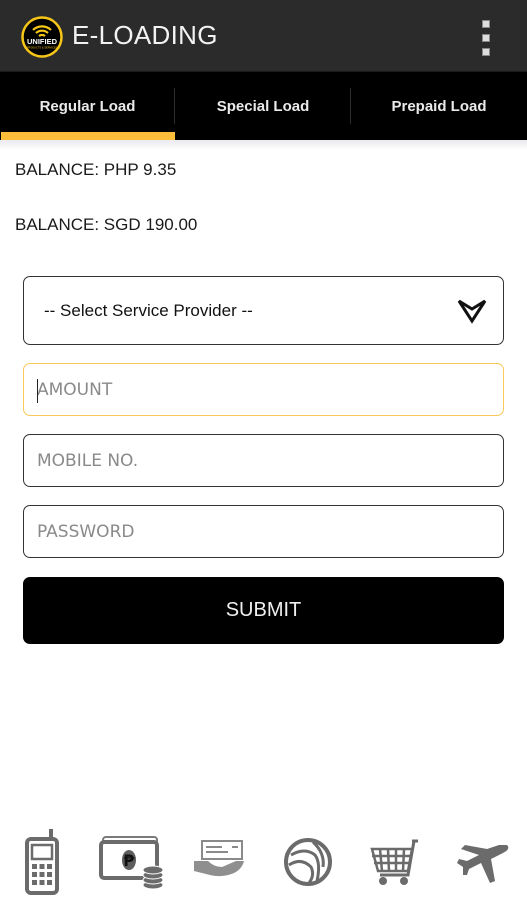 The width and height of the screenshot is (527, 900). I want to click on tab-label: Prepaid Load, so click(439, 106).